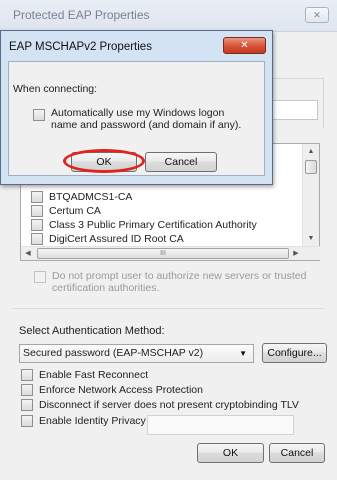 This screenshot has height=480, width=337. Describe the element at coordinates (168, 308) in the screenshot. I see `divider` at that location.